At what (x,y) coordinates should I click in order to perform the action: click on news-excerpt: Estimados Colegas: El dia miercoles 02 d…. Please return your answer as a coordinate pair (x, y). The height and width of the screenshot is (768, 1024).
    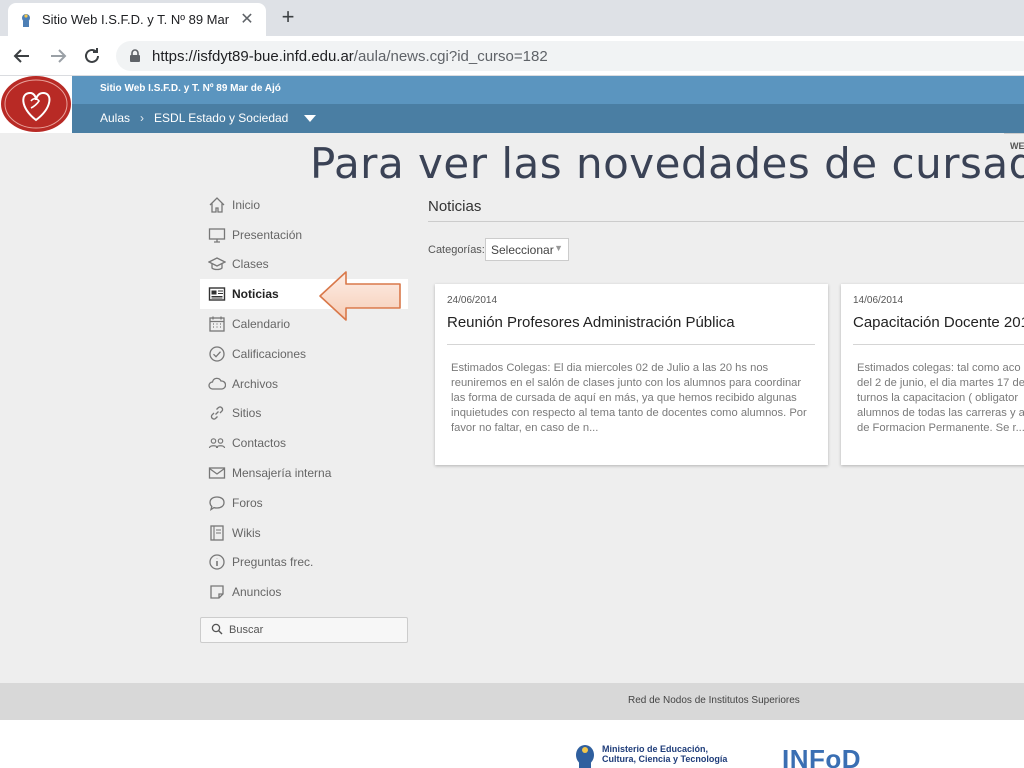
    Looking at the image, I should click on (629, 398).